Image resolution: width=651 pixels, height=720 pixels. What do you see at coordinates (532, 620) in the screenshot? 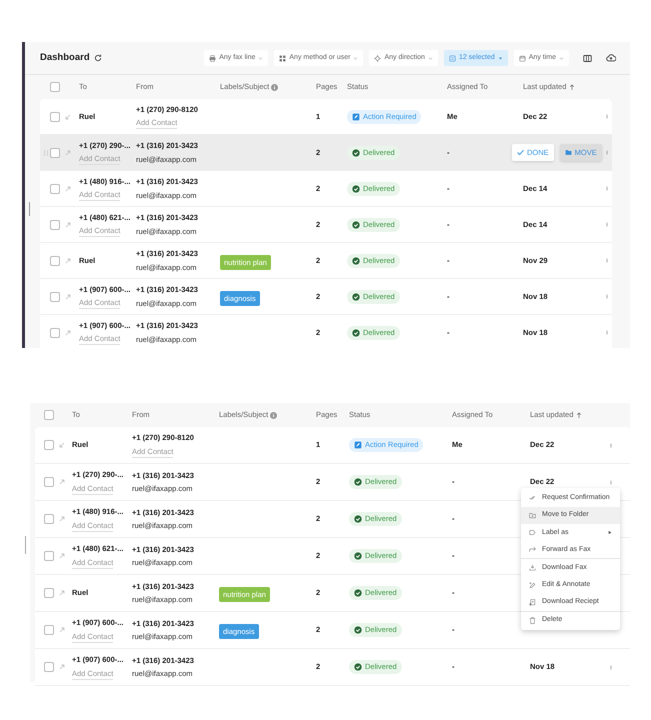
I see `trash-icon` at bounding box center [532, 620].